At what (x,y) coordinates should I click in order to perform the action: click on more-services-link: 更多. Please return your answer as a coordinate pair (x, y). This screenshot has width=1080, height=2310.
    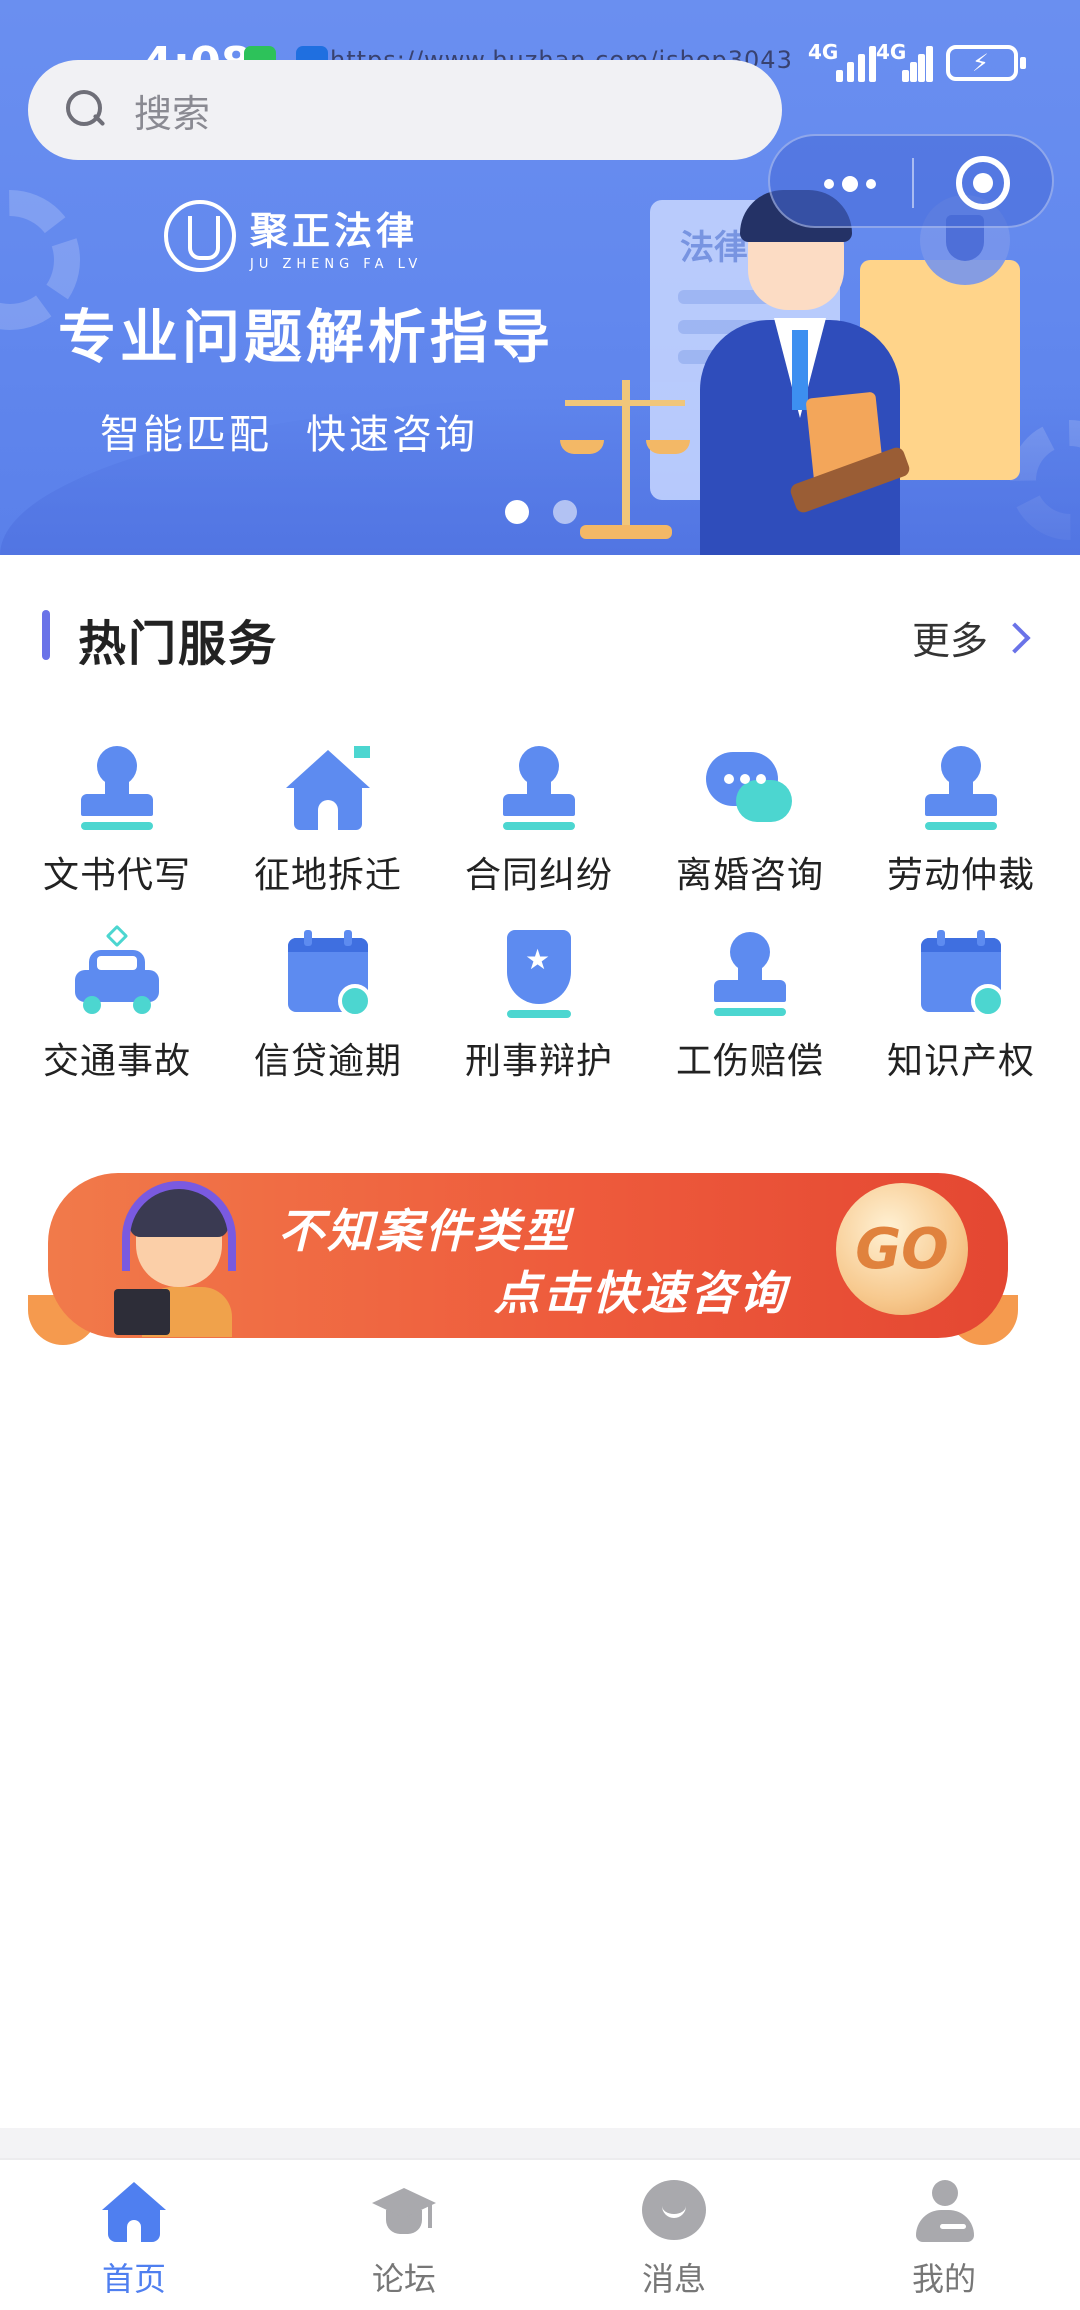
    Looking at the image, I should click on (971, 637).